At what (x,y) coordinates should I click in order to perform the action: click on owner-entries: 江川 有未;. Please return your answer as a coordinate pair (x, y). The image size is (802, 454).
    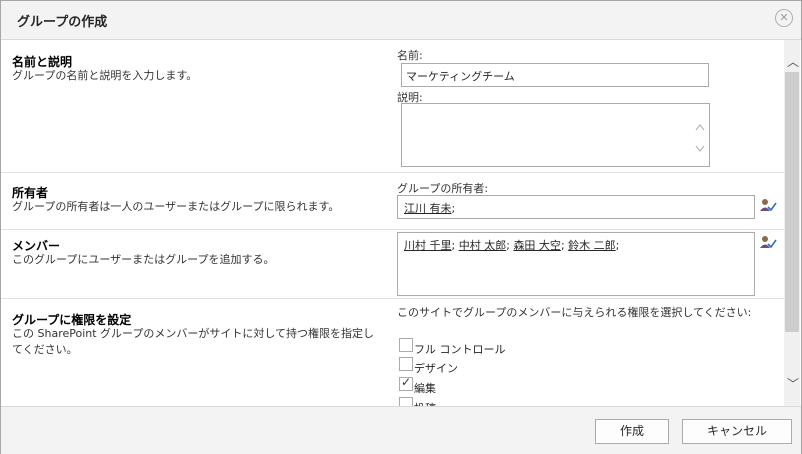
    Looking at the image, I should click on (429, 208).